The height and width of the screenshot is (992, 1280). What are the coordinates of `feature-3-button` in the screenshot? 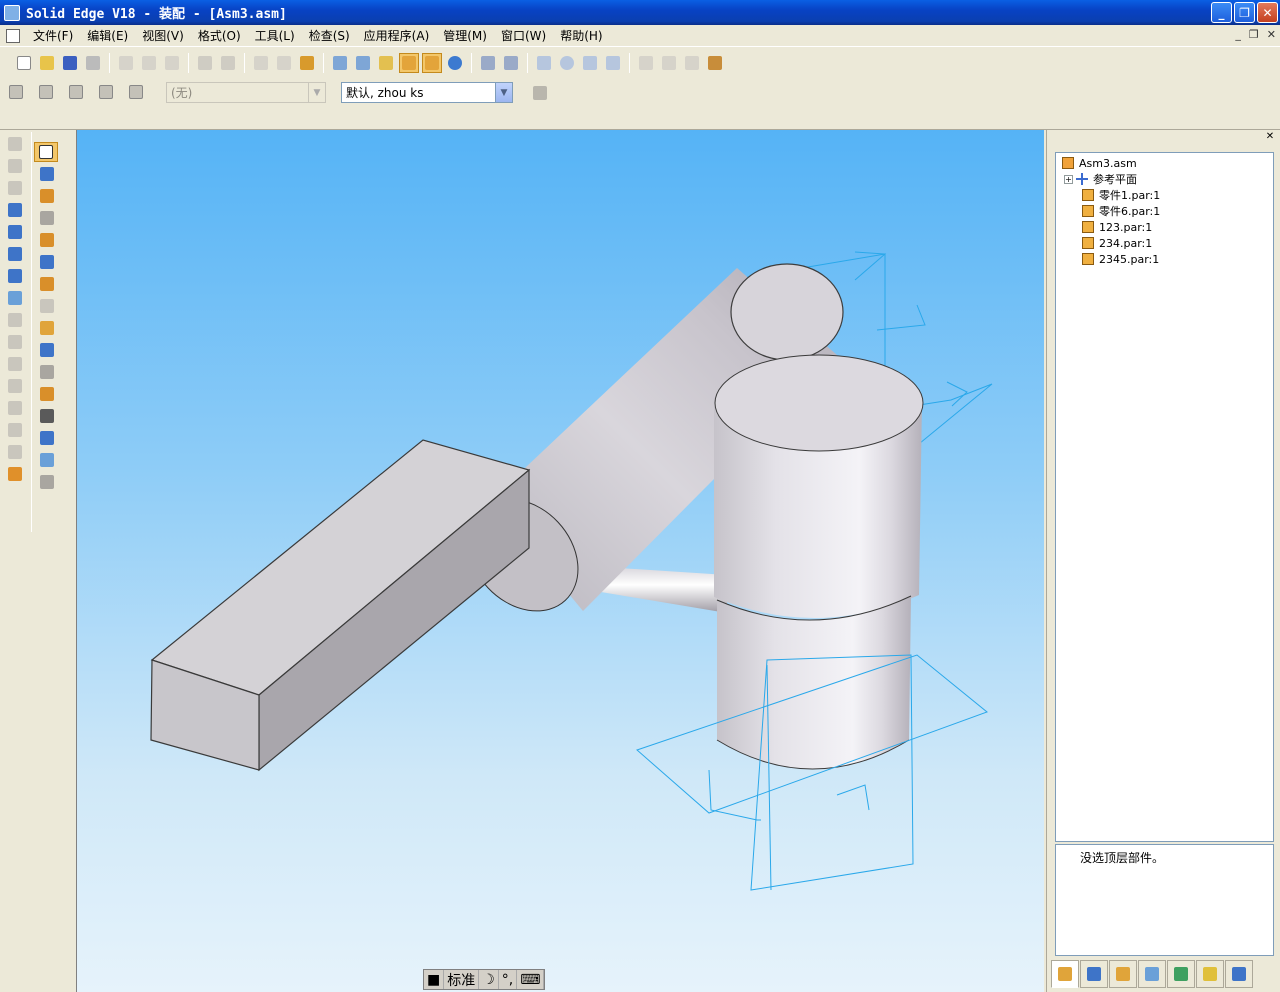 It's located at (15, 188).